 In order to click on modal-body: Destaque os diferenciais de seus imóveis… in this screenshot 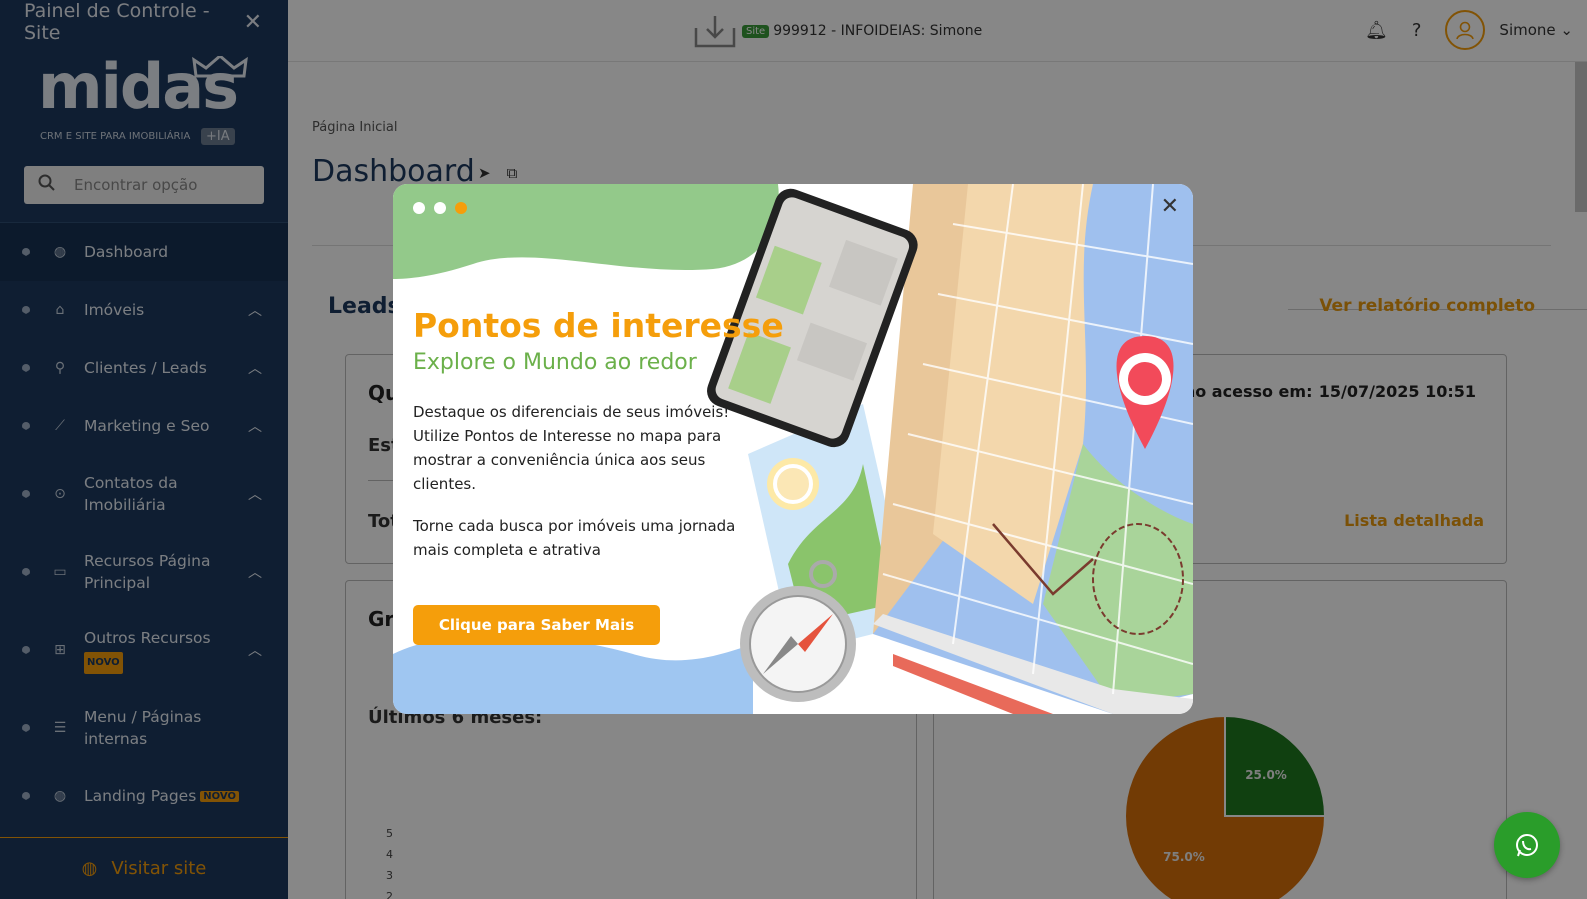, I will do `click(578, 490)`.